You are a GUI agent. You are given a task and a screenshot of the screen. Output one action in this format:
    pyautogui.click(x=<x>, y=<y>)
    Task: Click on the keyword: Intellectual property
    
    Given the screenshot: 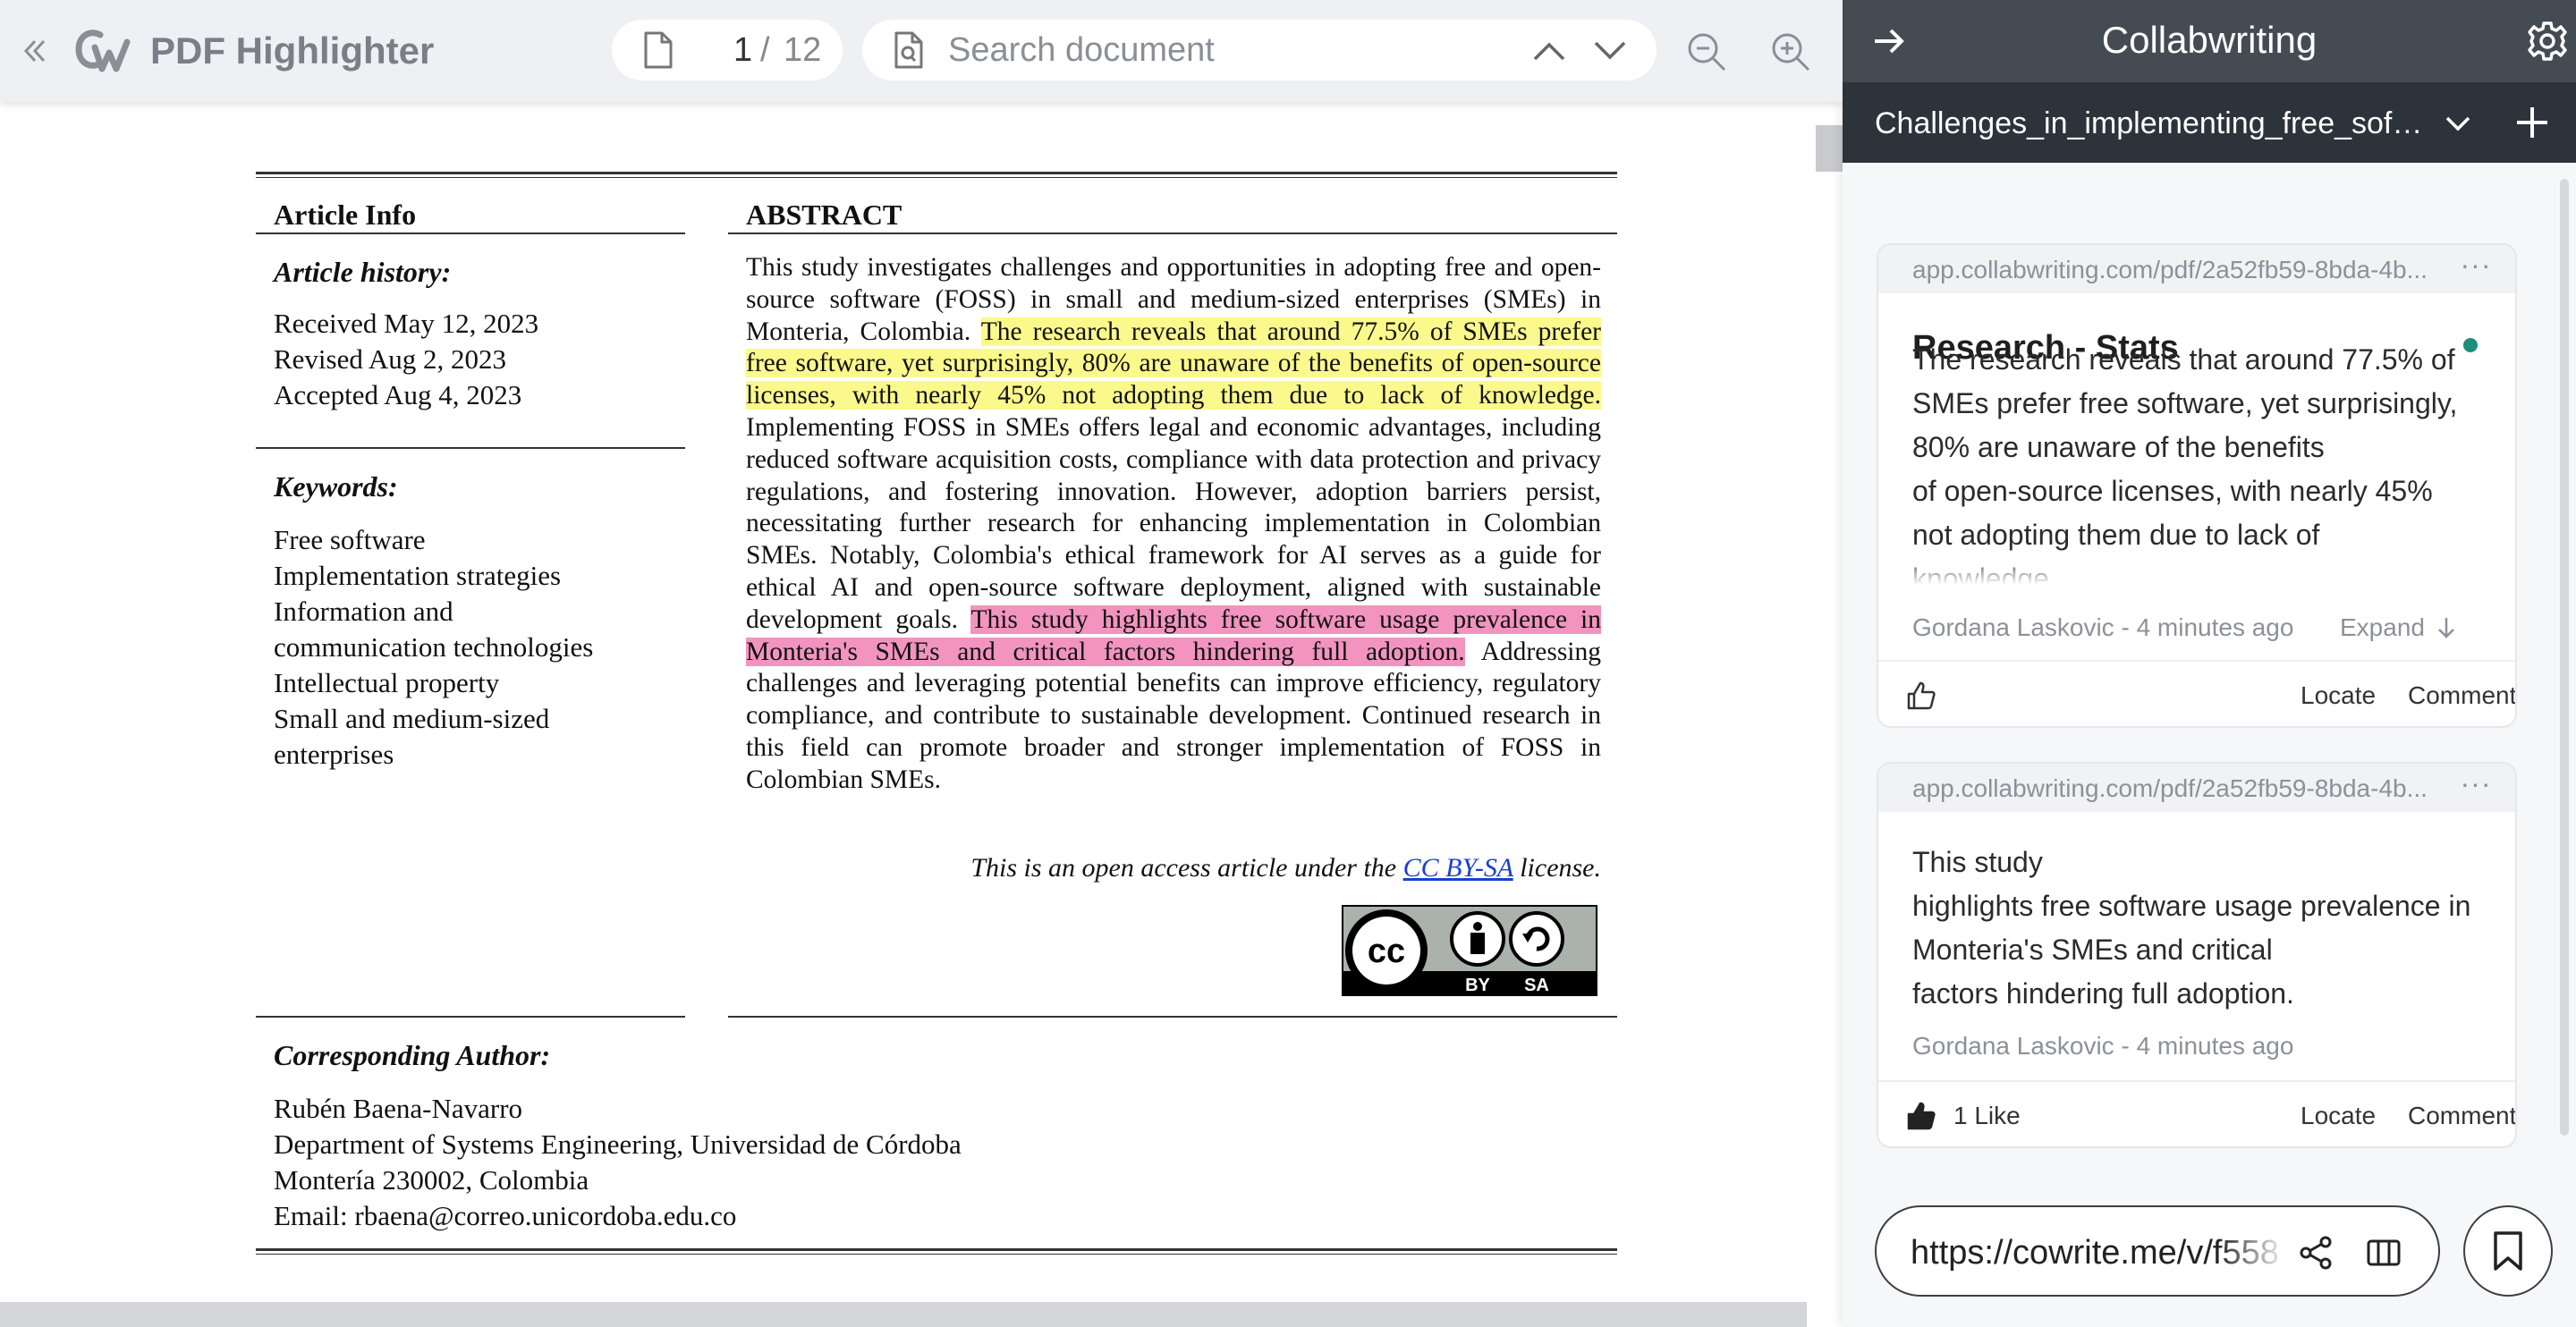 What is the action you would take?
    pyautogui.click(x=387, y=682)
    